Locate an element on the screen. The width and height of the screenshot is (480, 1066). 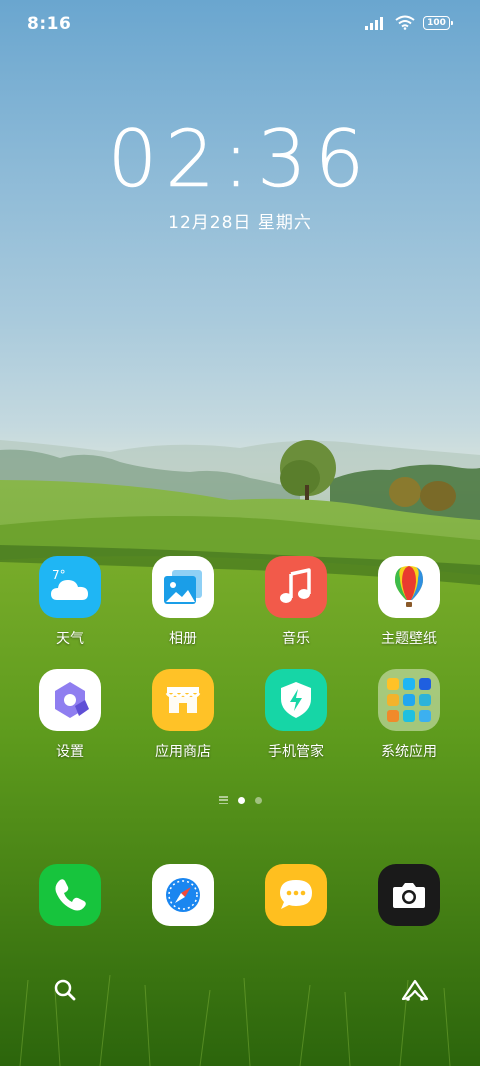
clock-date: 12月28日 星期六 is located at coordinates (240, 223).